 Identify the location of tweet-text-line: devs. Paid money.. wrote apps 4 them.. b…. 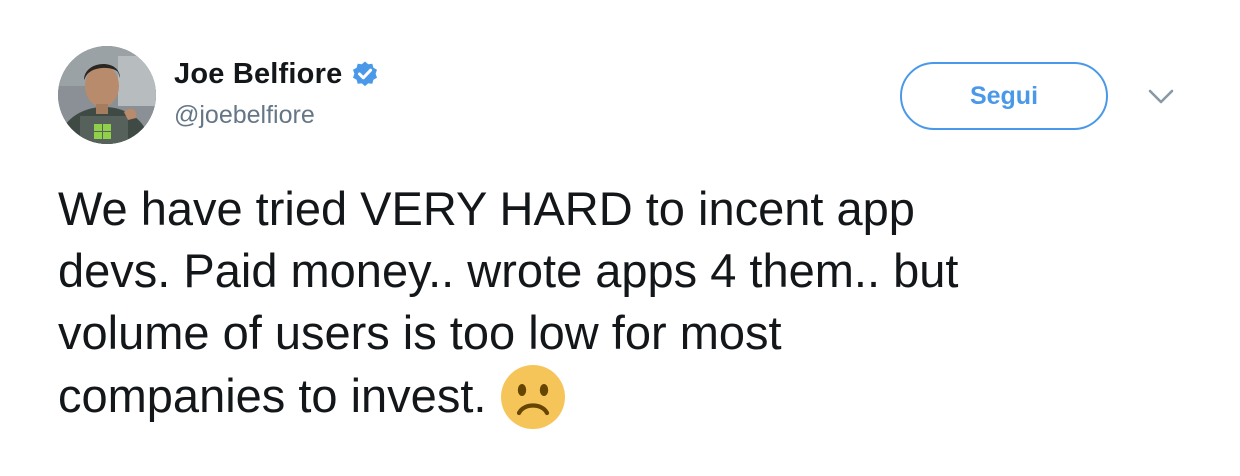
(508, 270).